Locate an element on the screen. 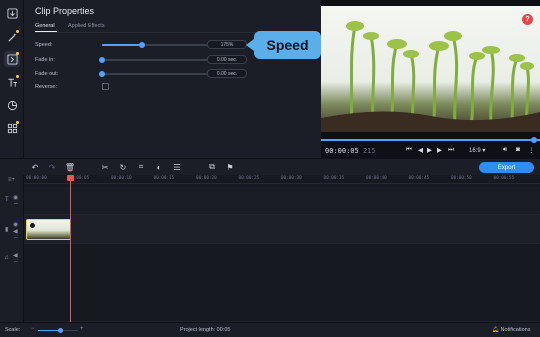 Image resolution: width=540 pixels, height=337 pixels. clip-properties-icon: ☰ is located at coordinates (177, 167).